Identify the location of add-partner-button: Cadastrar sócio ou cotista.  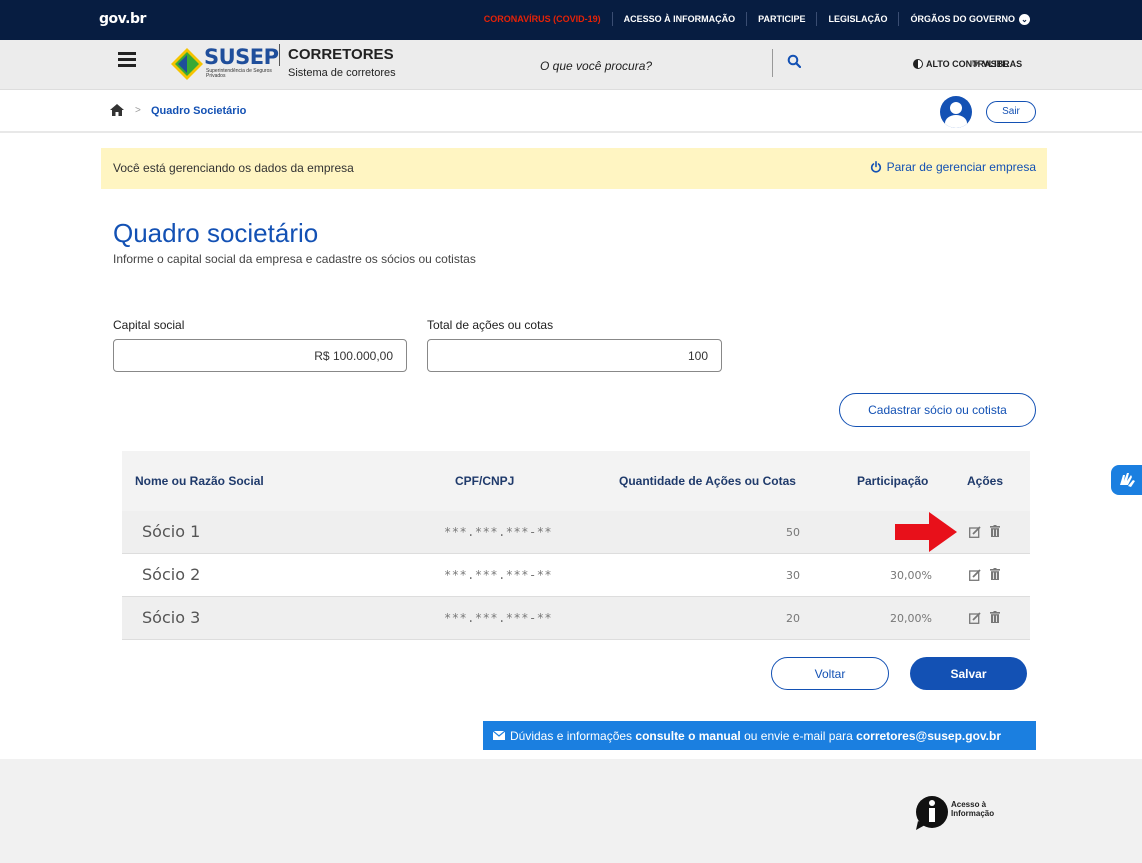
(937, 410).